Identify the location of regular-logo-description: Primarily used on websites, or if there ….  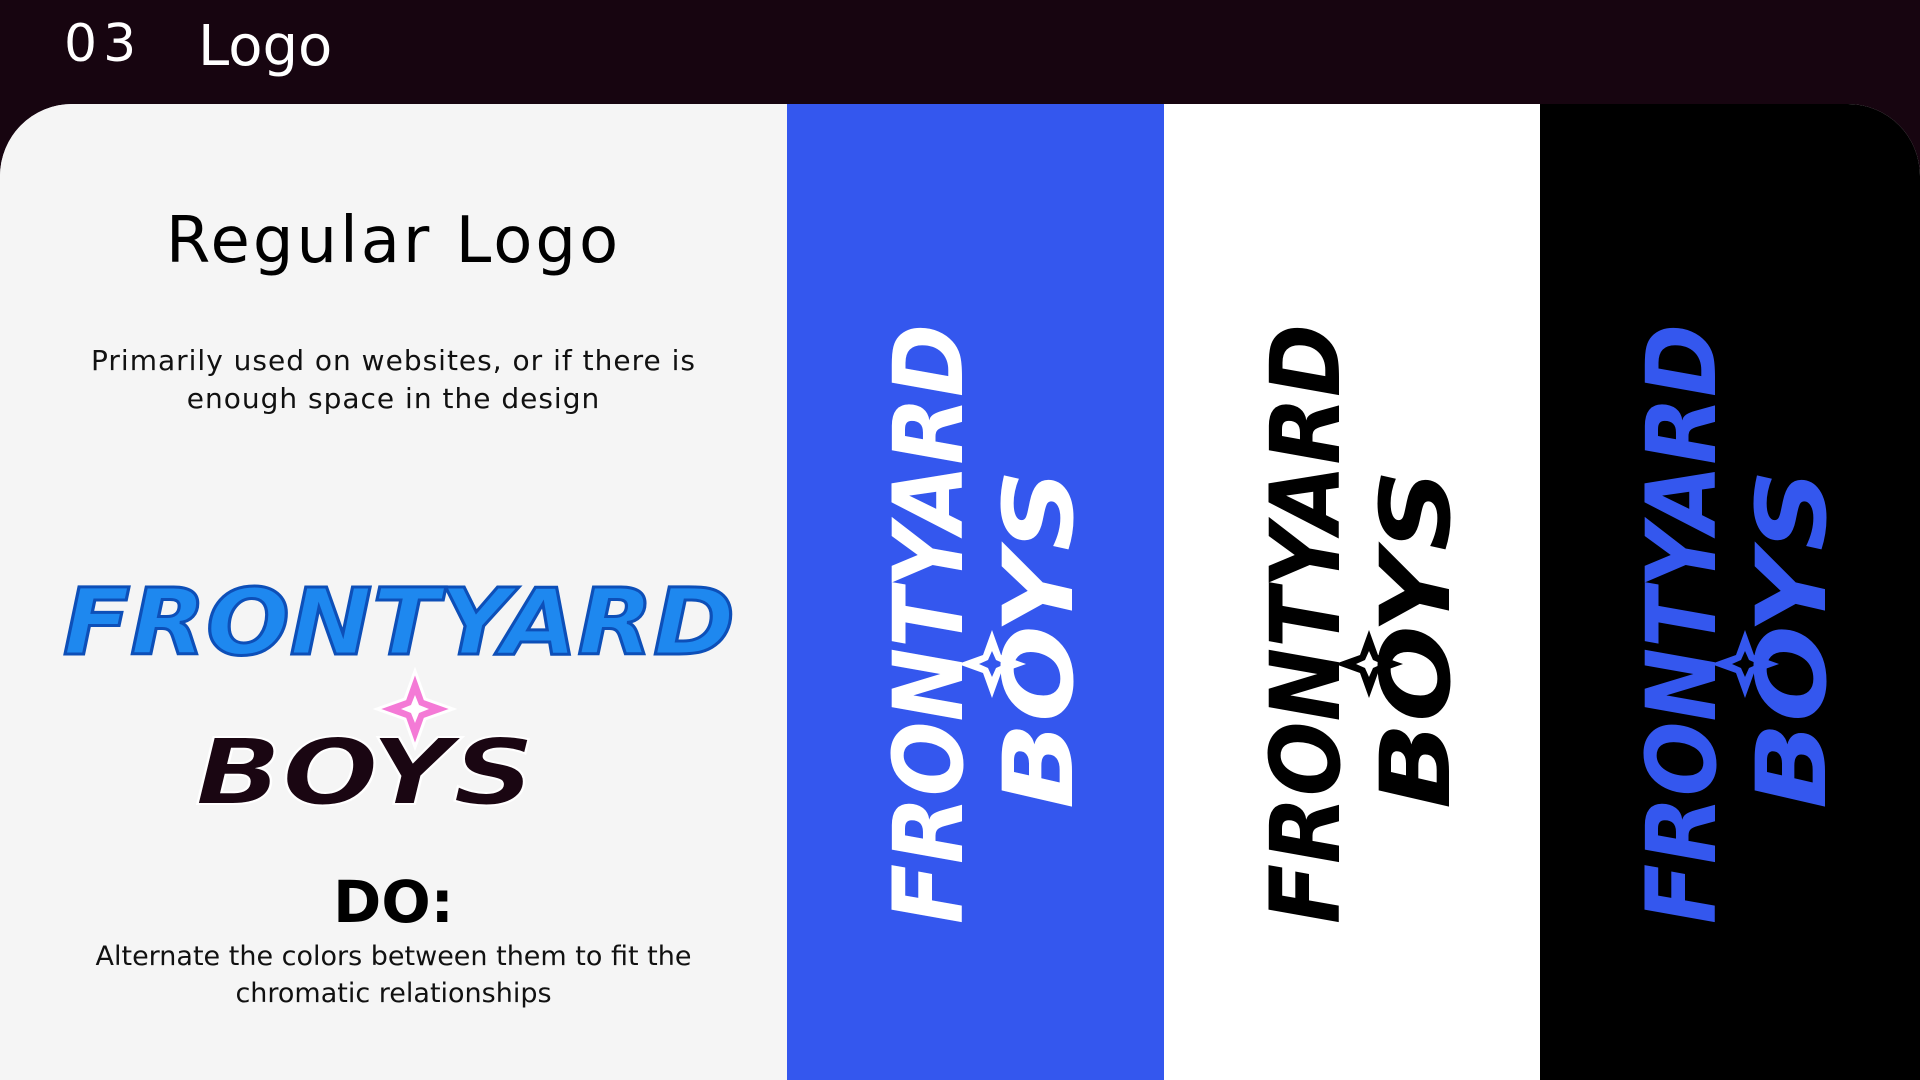
(393, 379).